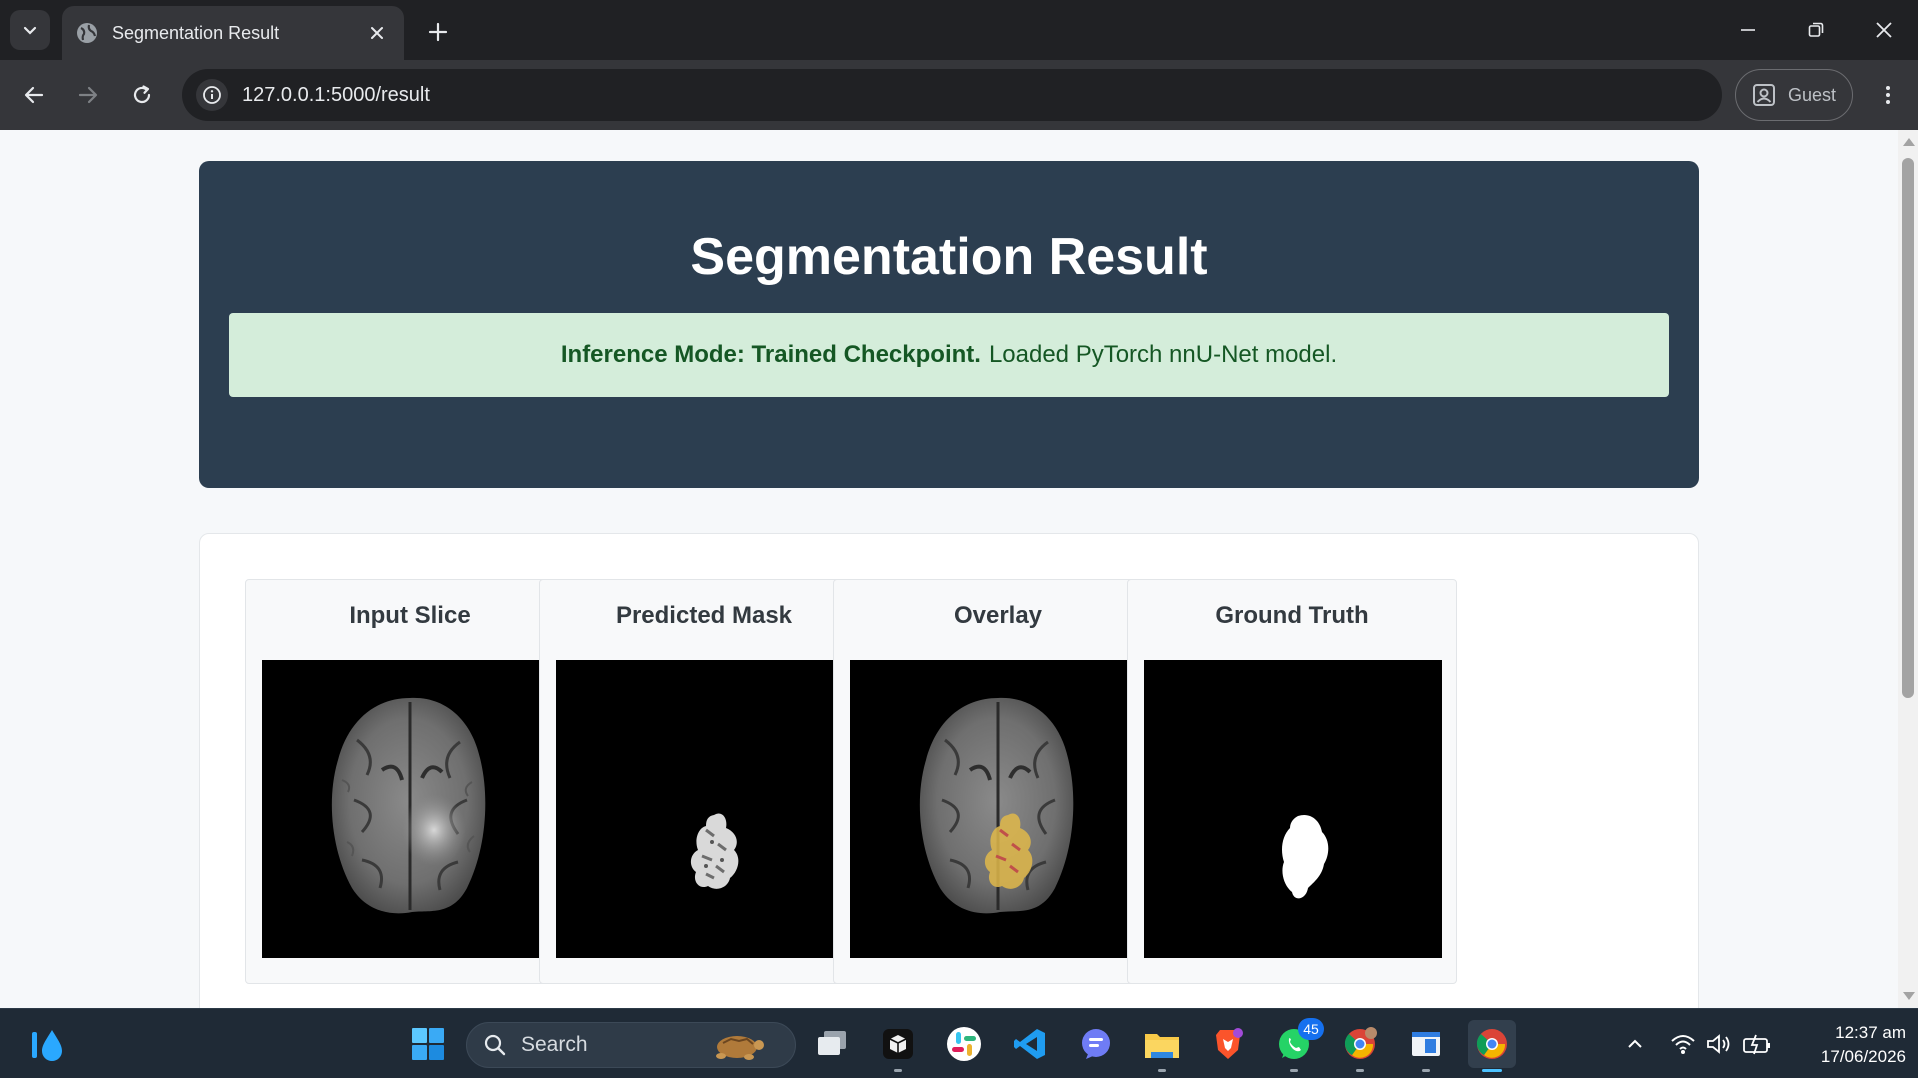 The height and width of the screenshot is (1078, 1918). I want to click on close-window-button, so click(1884, 30).